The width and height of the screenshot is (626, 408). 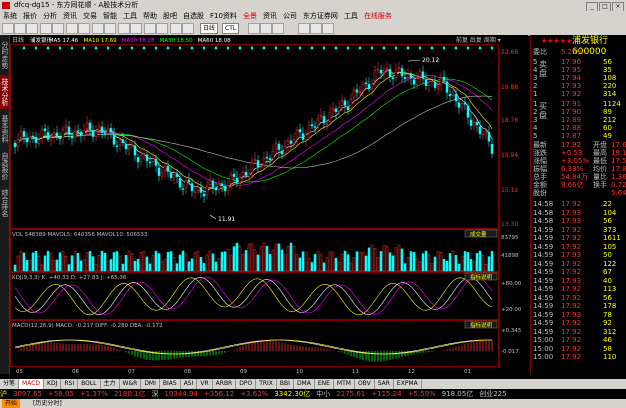 I want to click on sell-row: 5 17.96 56, so click(x=578, y=62).